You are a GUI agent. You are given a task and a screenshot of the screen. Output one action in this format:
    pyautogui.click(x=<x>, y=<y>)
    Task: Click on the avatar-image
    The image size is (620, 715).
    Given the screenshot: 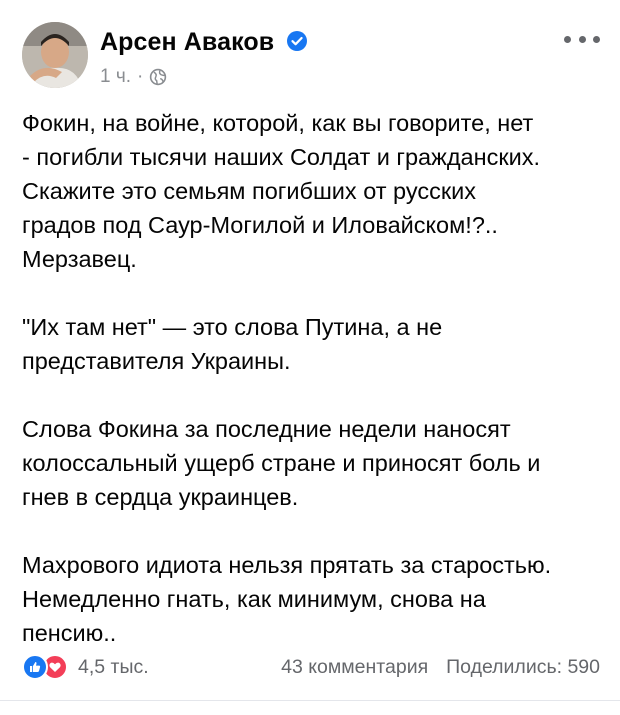 What is the action you would take?
    pyautogui.click(x=55, y=55)
    